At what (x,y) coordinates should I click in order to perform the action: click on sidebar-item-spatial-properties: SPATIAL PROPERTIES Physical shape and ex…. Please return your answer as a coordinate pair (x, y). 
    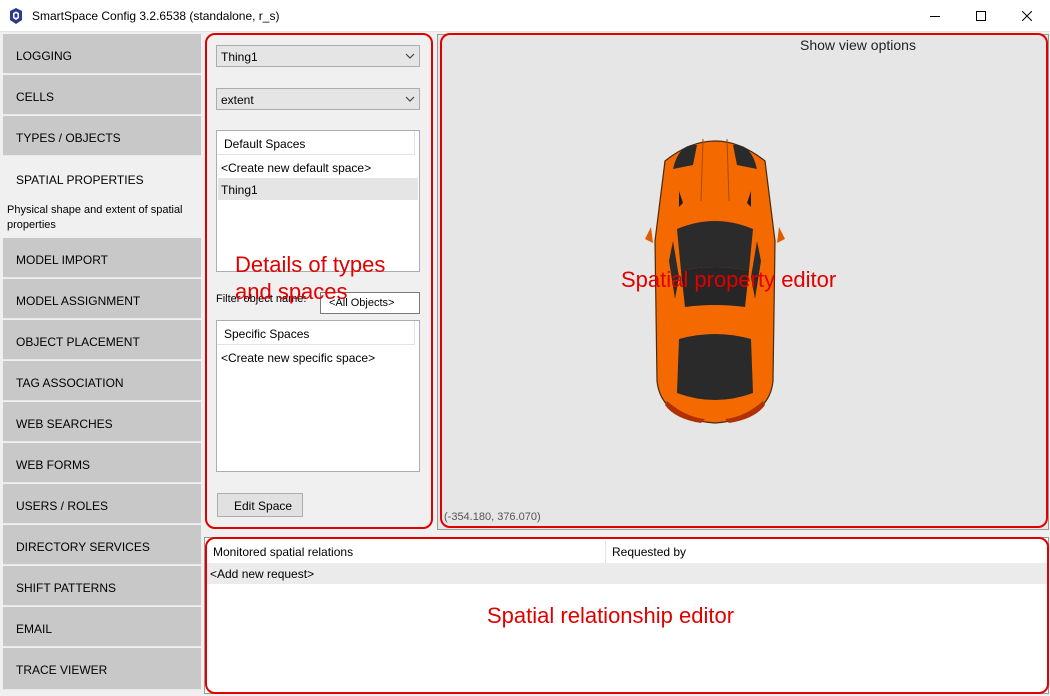
    Looking at the image, I should click on (102, 197).